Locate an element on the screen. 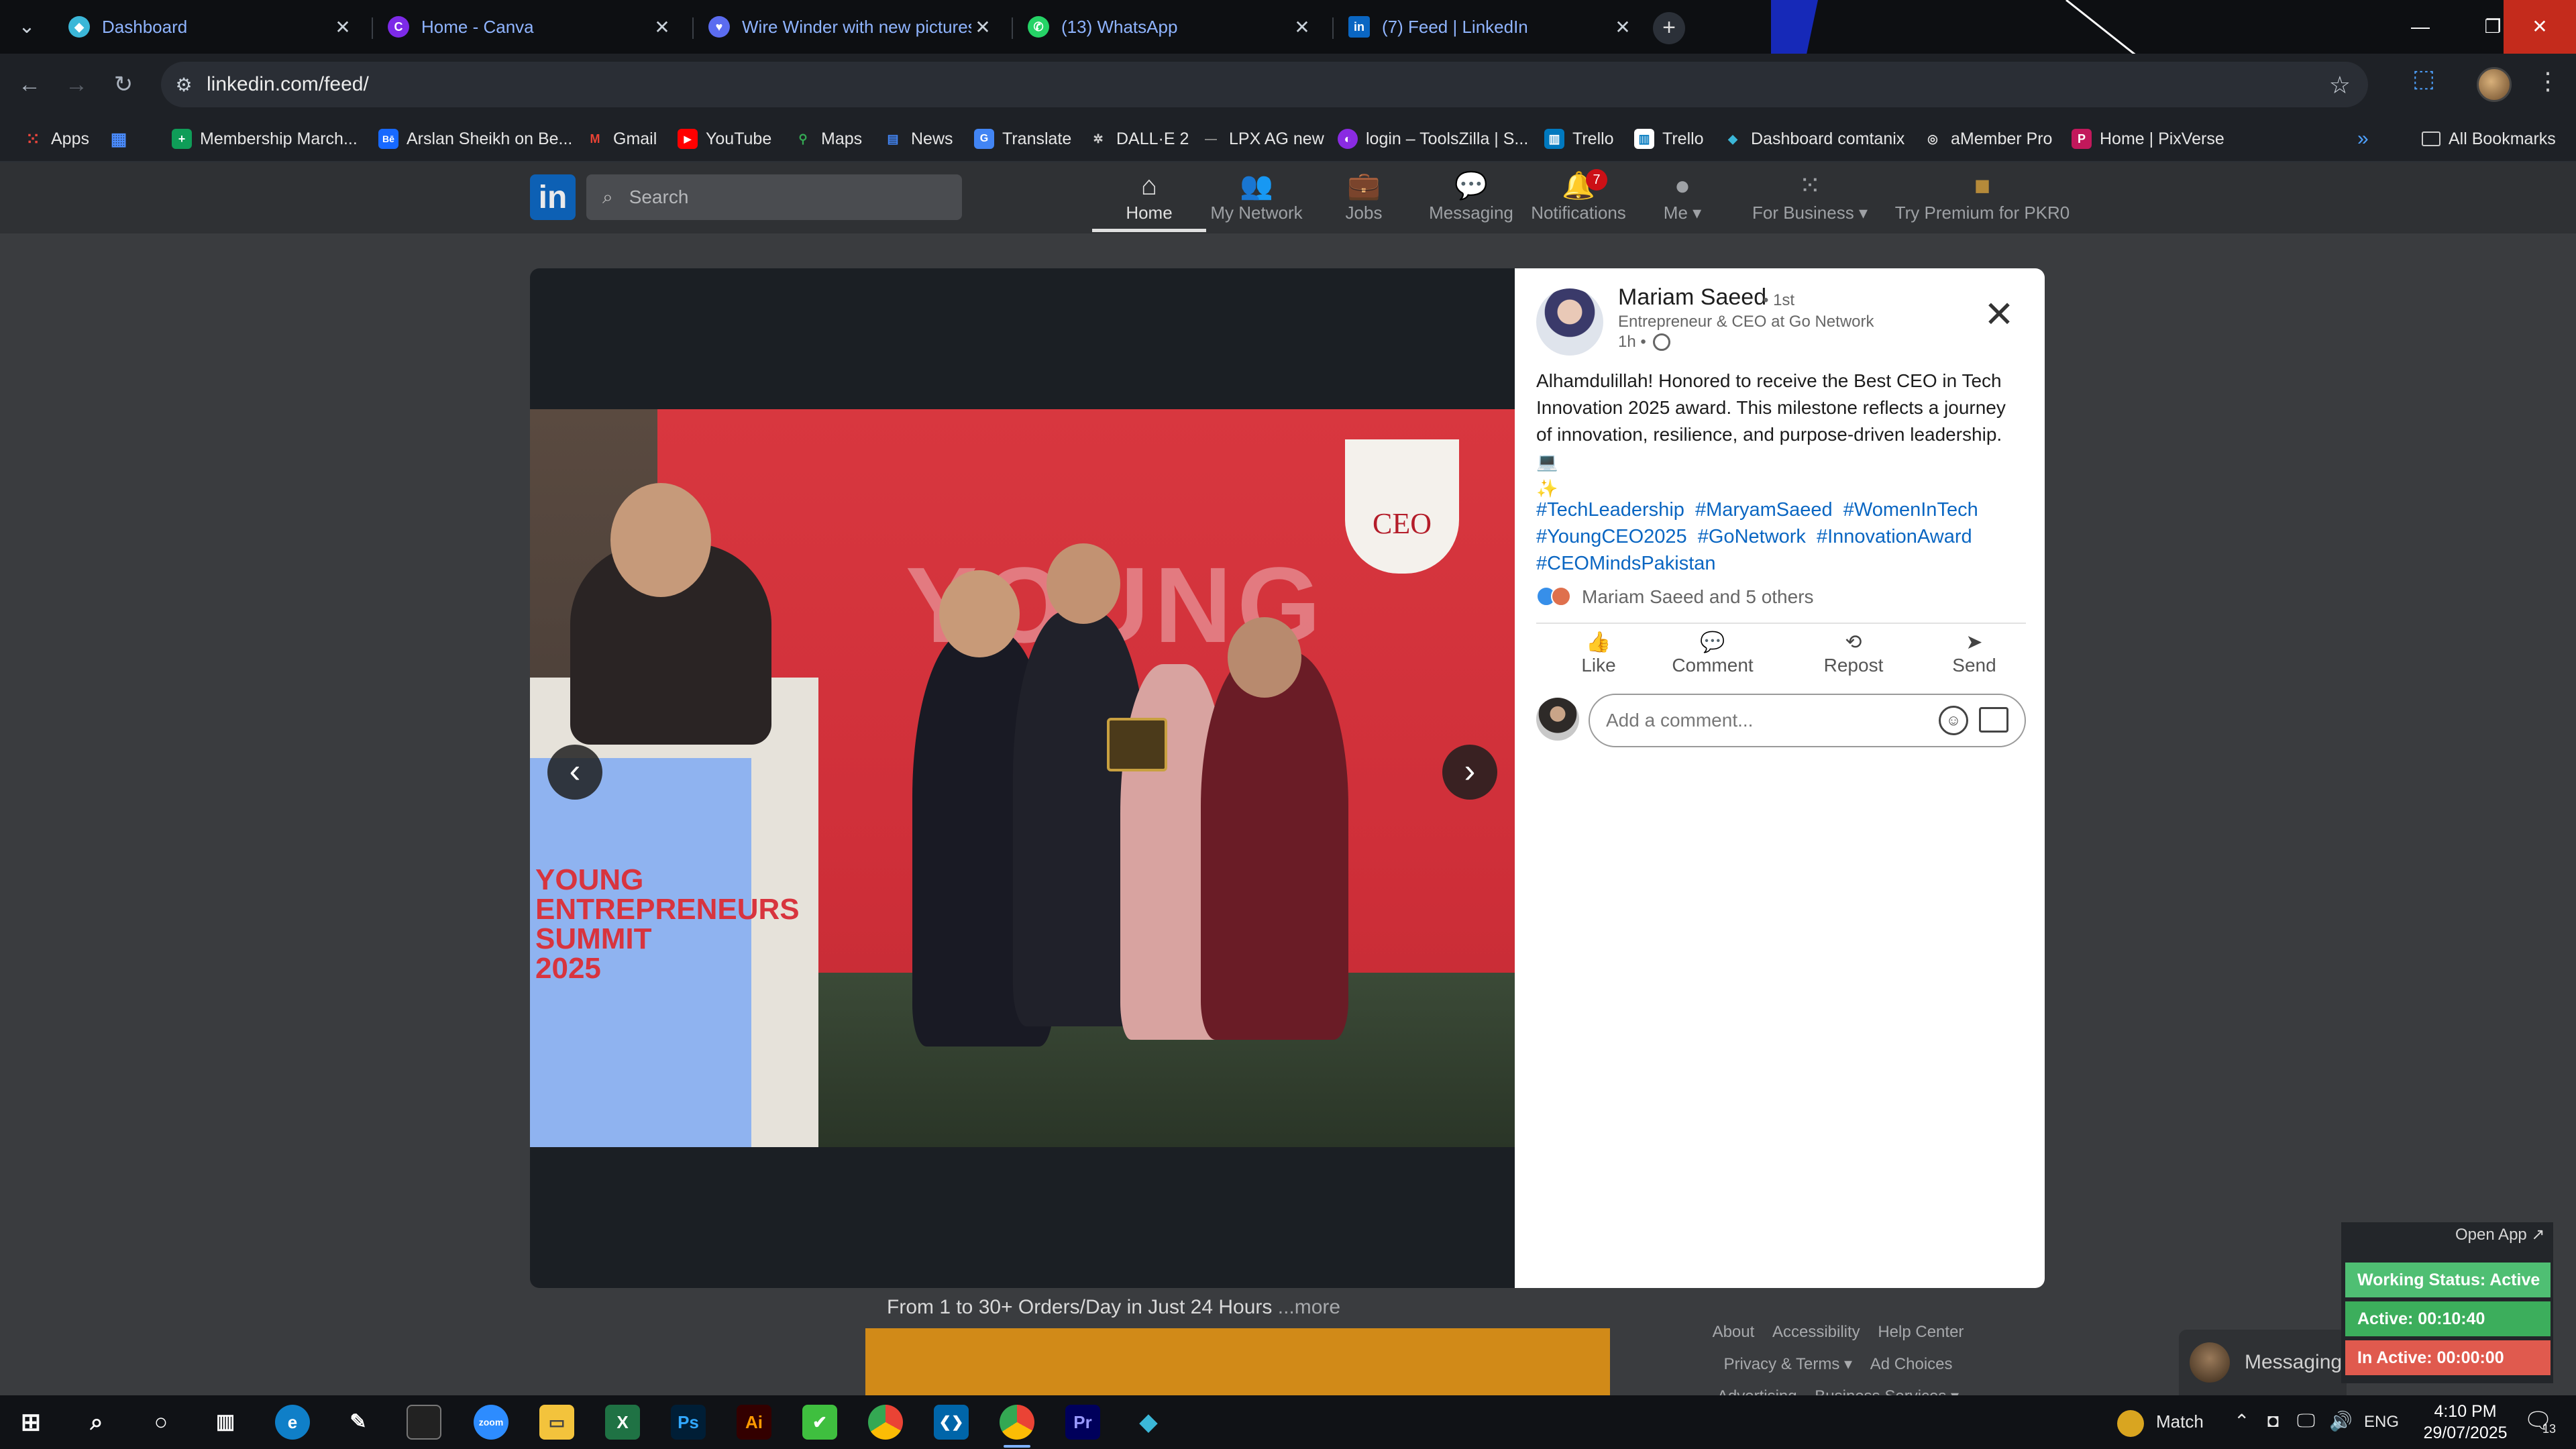 The image size is (2576, 1449). comment-input: Add a comment... ☺ is located at coordinates (1807, 720).